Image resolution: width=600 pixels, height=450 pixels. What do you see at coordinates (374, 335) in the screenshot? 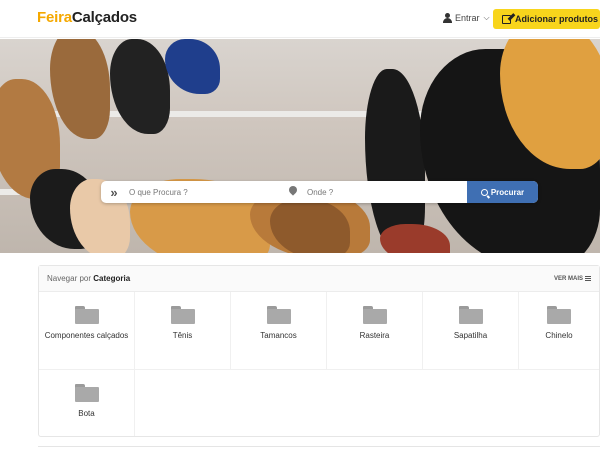
I see `category-label: Rasteira` at bounding box center [374, 335].